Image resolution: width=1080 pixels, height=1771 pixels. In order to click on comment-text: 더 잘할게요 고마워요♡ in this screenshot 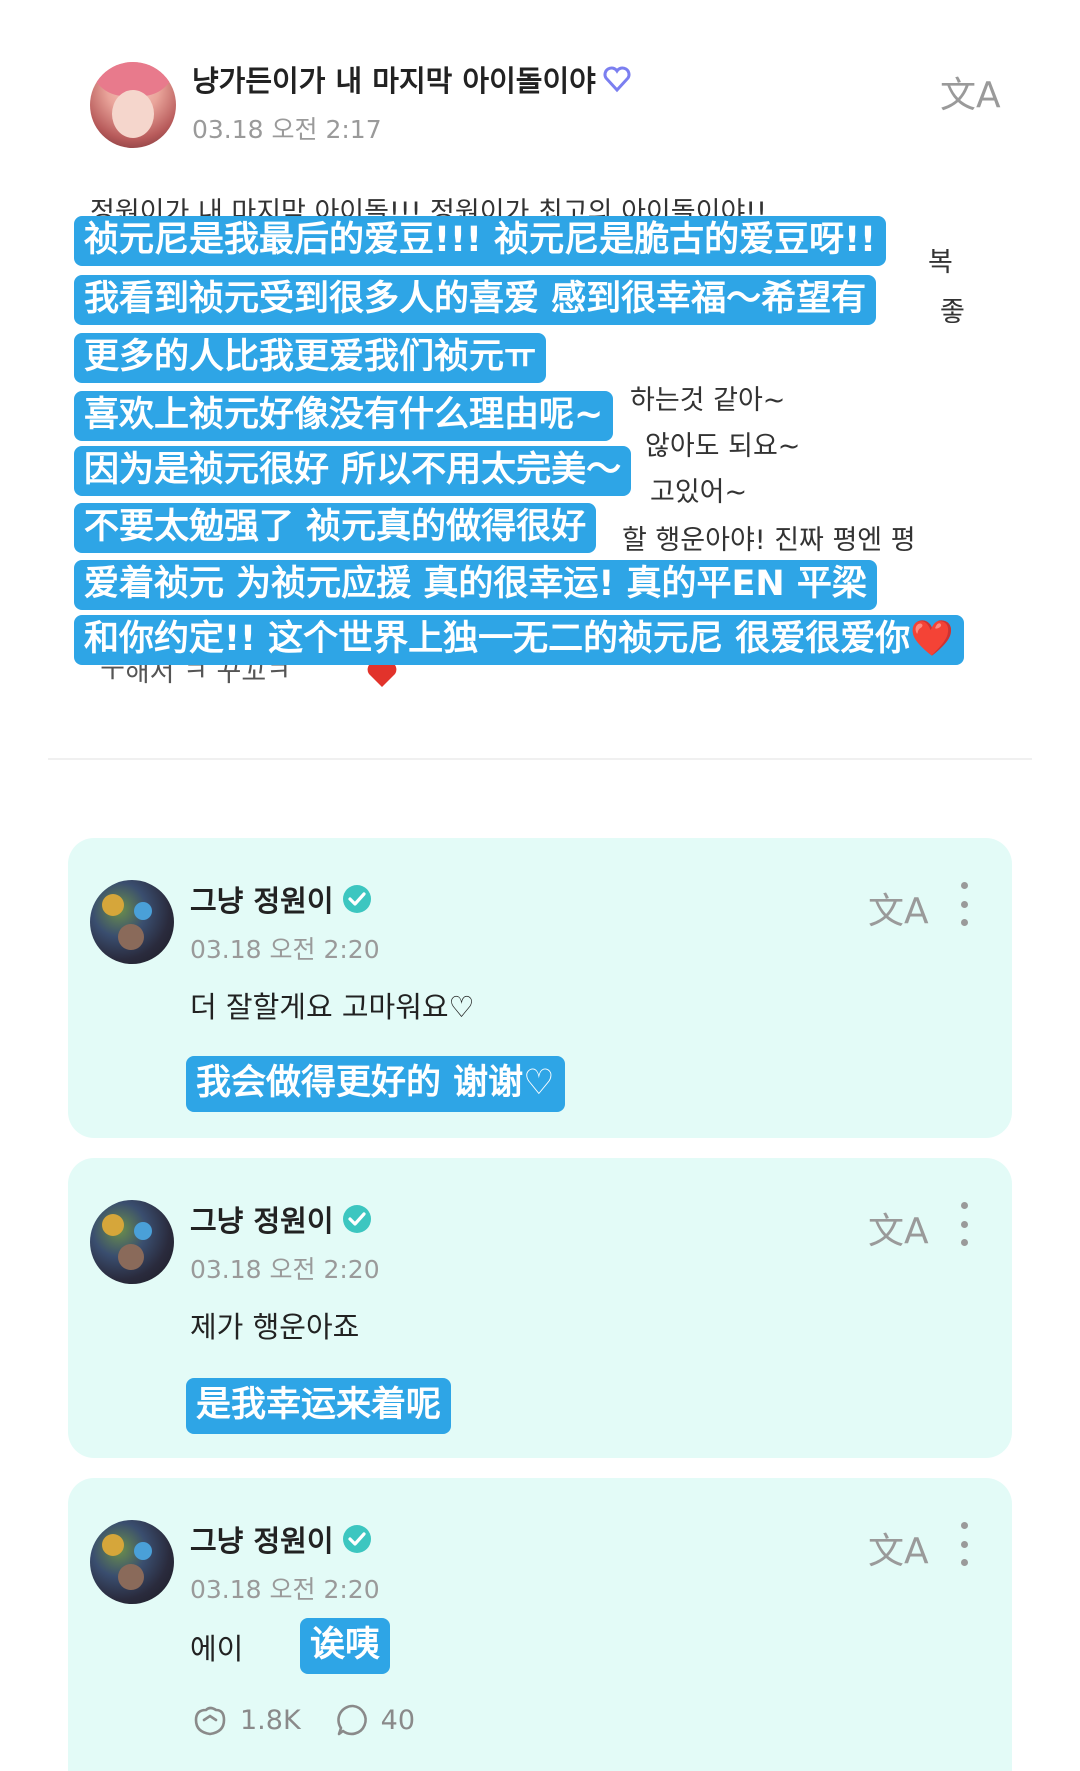, I will do `click(332, 1007)`.